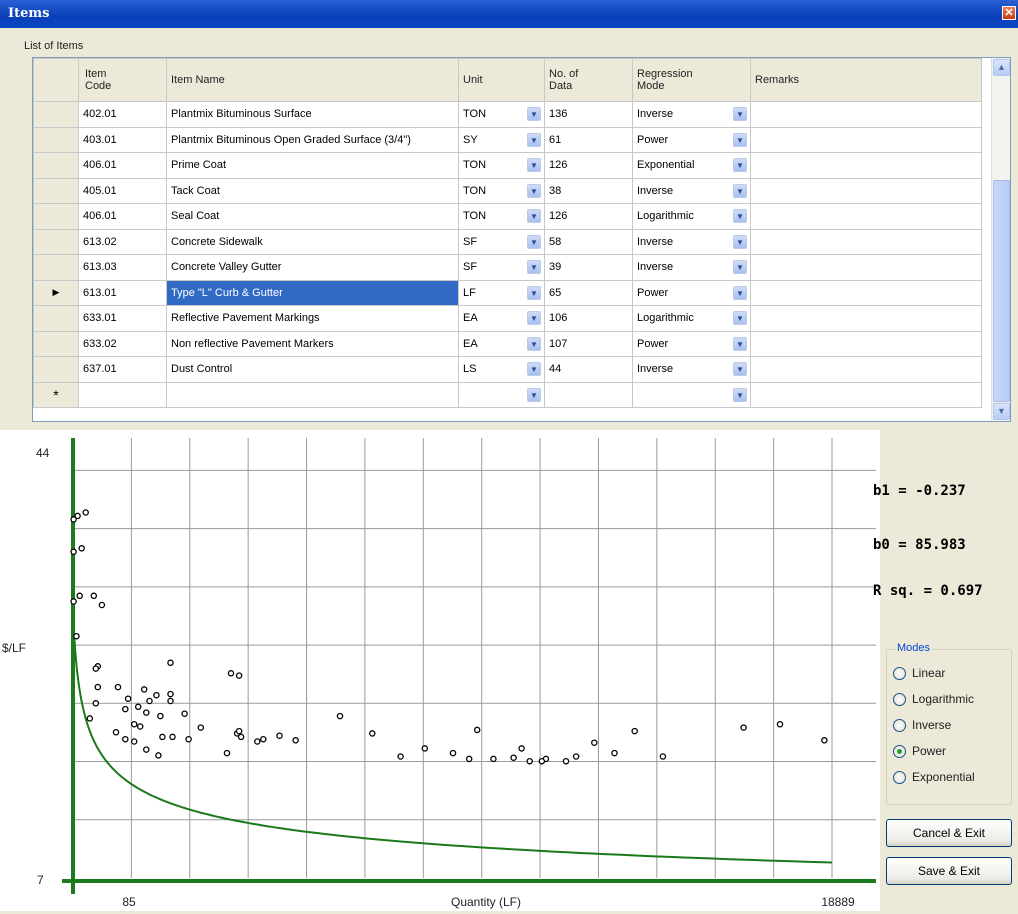 Image resolution: width=1018 pixels, height=914 pixels. I want to click on cell-no-of-data: 58, so click(588, 241).